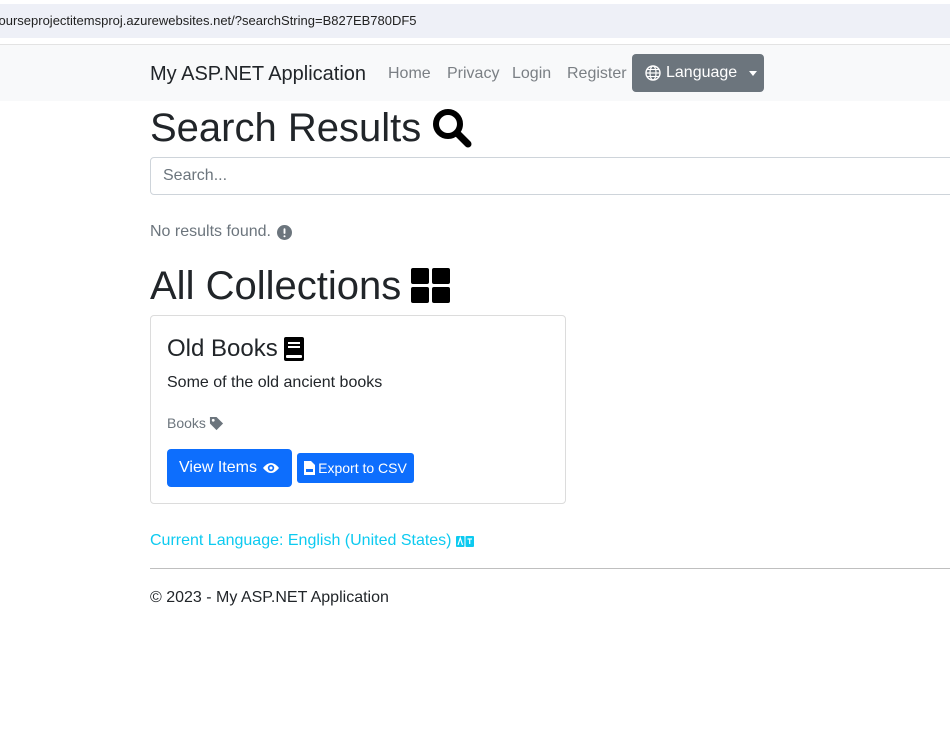  I want to click on no-results-text: No results found., so click(210, 231).